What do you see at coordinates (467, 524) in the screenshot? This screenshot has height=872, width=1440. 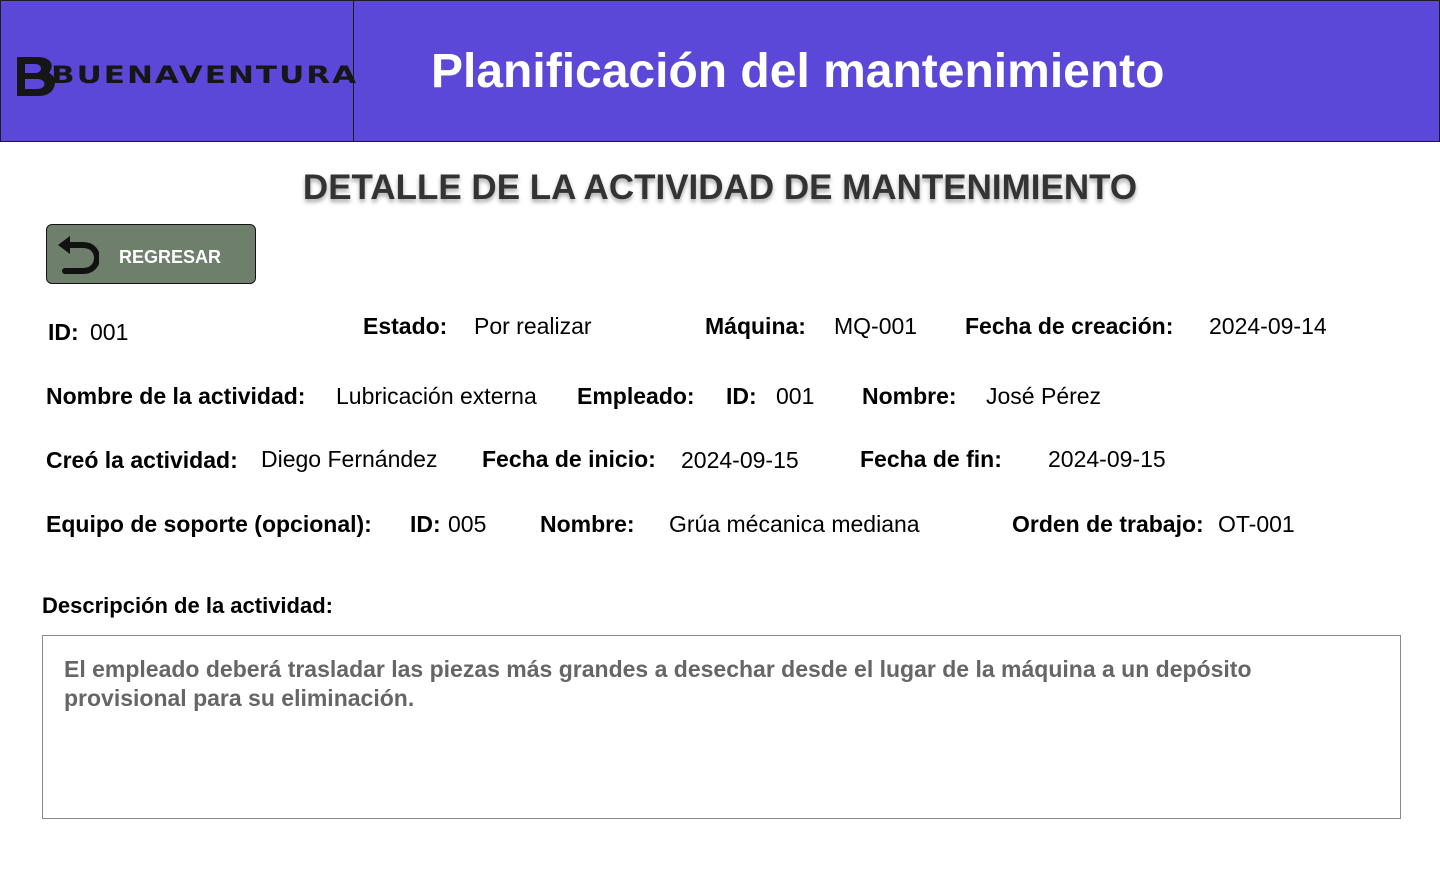 I see `equipo-id-value: 005` at bounding box center [467, 524].